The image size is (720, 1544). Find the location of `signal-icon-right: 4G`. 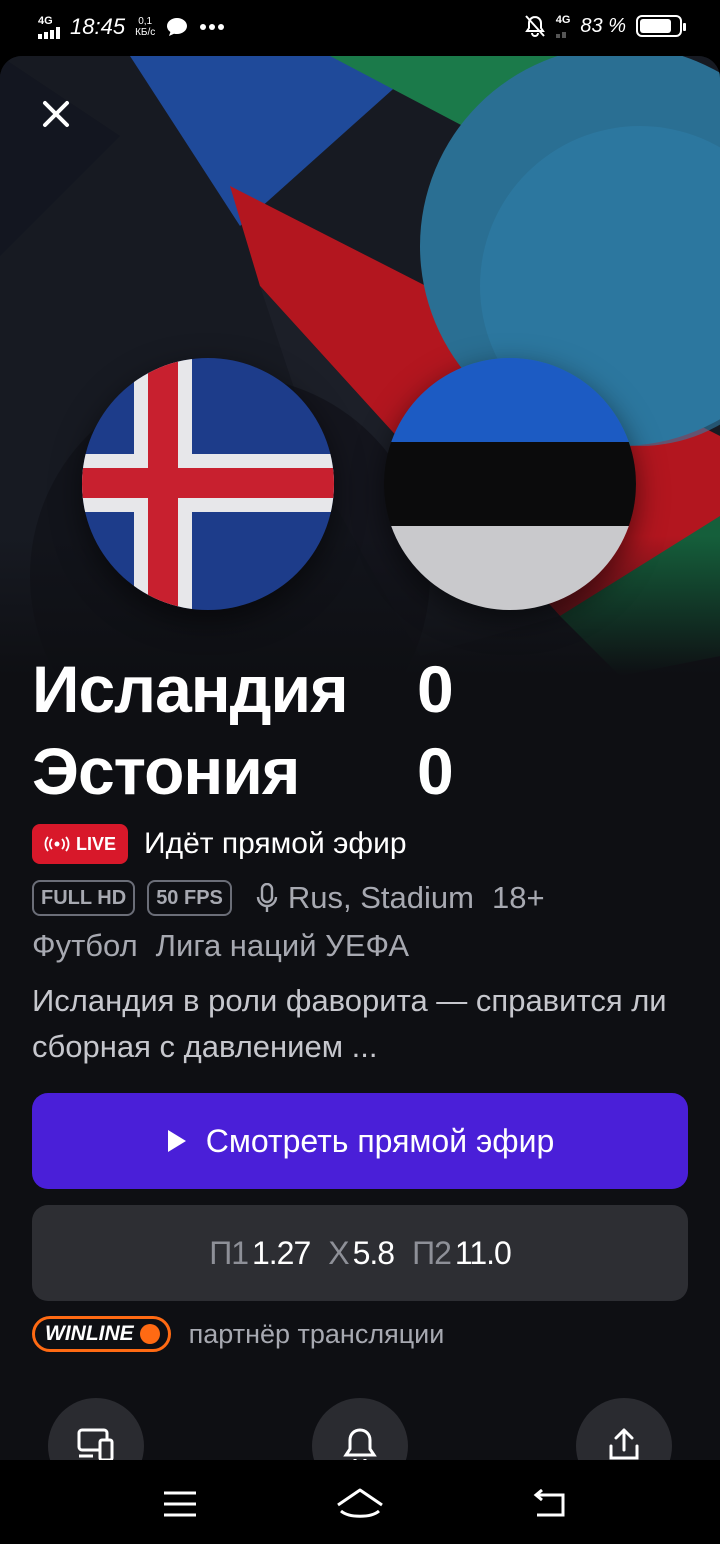

signal-icon-right: 4G is located at coordinates (563, 25).